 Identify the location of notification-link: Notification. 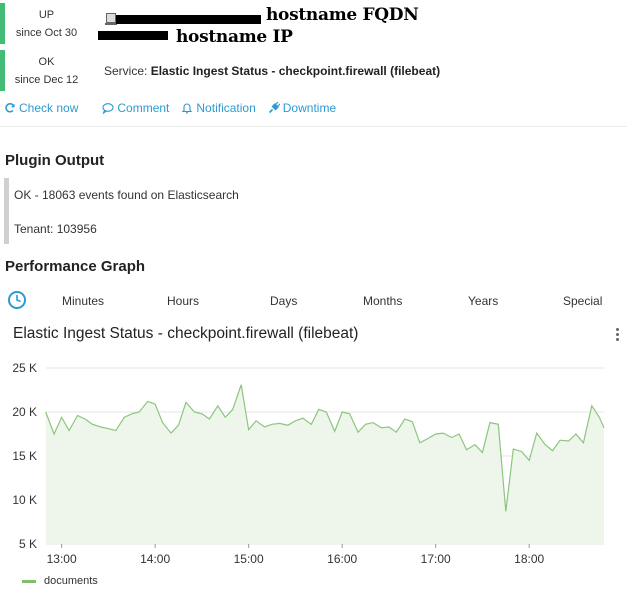
(218, 108).